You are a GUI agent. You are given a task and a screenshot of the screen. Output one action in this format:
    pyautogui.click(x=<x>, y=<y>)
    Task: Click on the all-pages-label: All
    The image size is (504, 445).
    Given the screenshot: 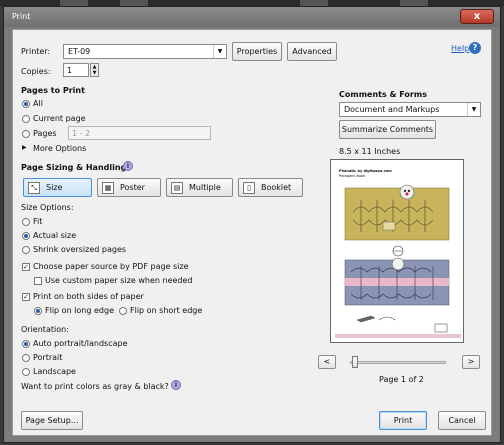 What is the action you would take?
    pyautogui.click(x=38, y=103)
    